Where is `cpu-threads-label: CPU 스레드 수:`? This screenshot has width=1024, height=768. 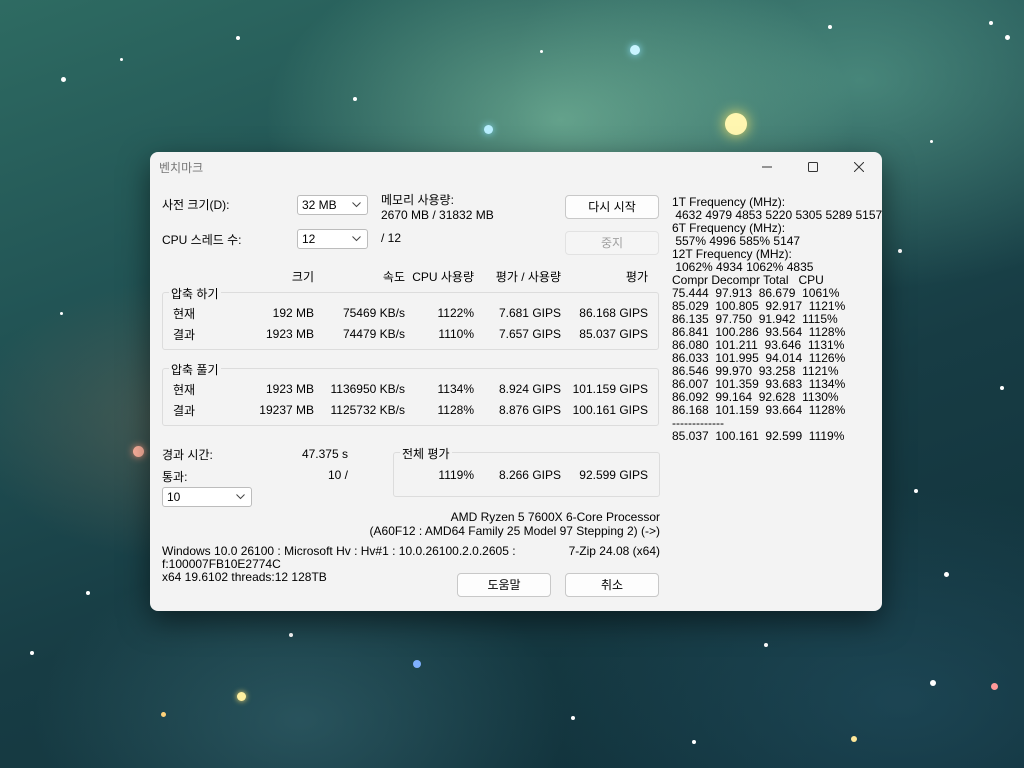
cpu-threads-label: CPU 스레드 수: is located at coordinates (202, 240).